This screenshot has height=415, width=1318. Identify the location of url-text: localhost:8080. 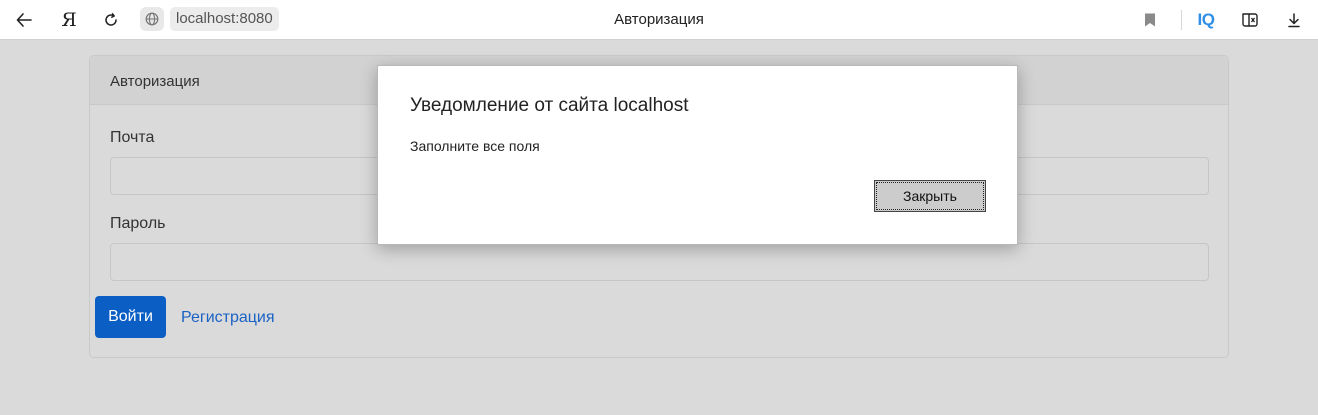
(224, 19).